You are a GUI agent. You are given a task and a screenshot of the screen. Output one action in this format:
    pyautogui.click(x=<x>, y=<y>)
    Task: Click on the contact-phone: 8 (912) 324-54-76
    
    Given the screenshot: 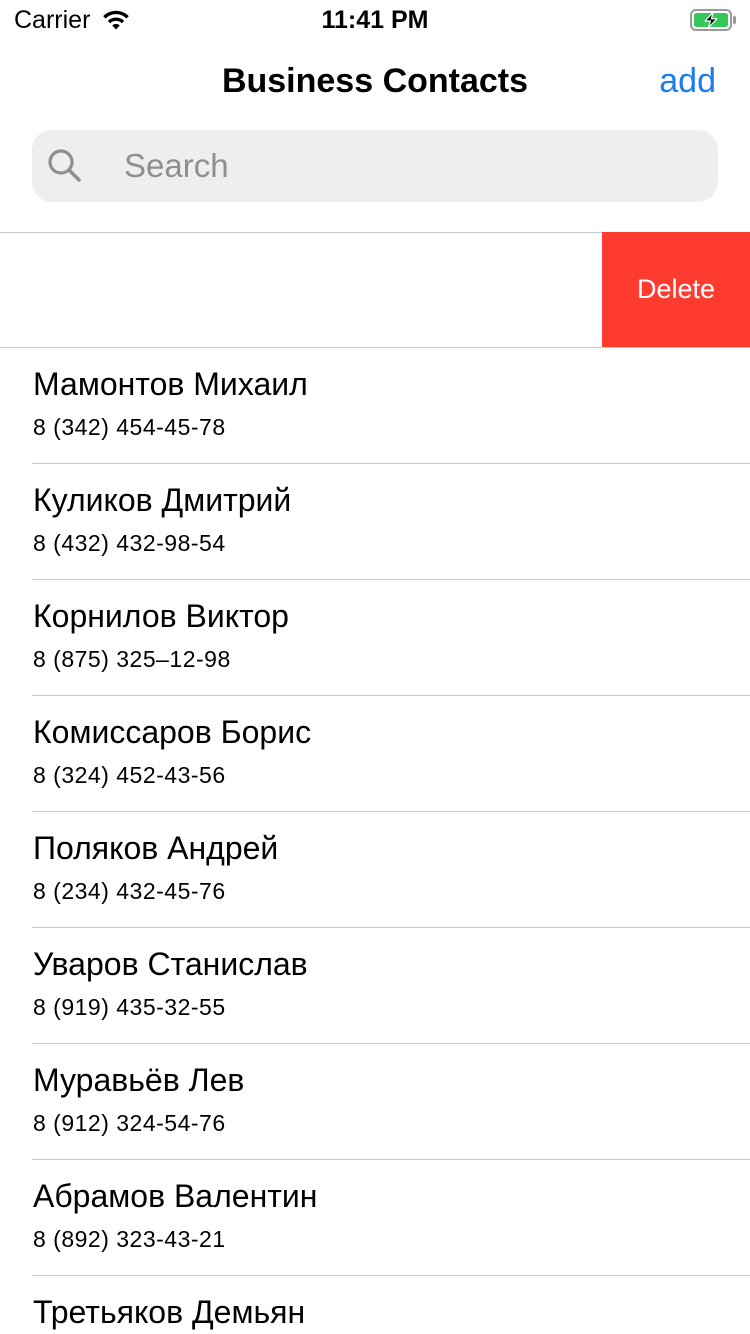 What is the action you would take?
    pyautogui.click(x=129, y=1123)
    